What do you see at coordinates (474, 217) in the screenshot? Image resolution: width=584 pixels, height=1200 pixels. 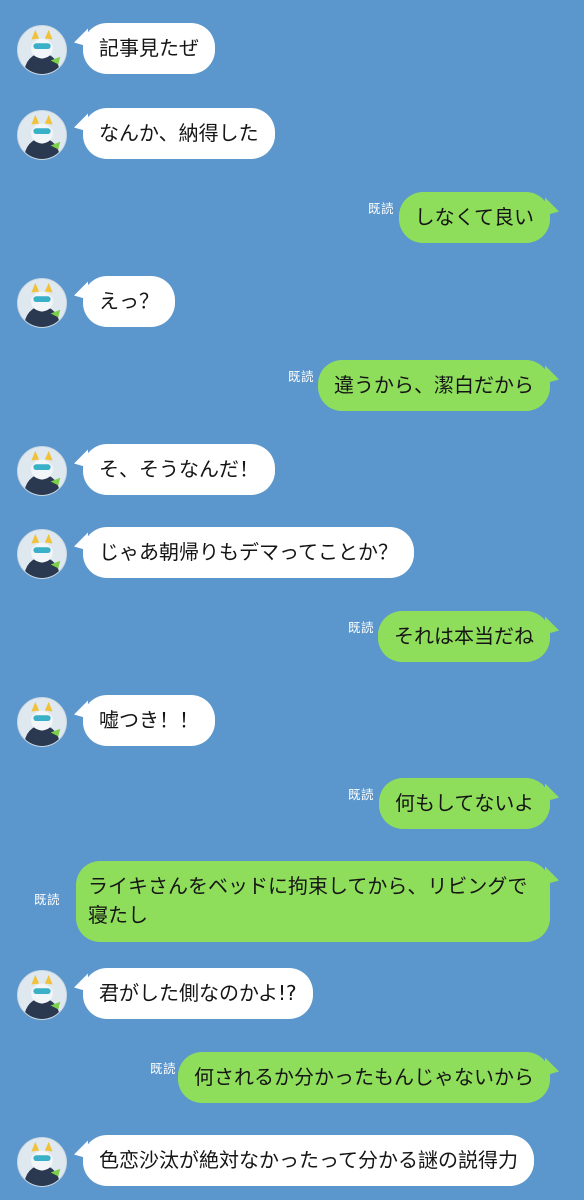 I see `message-bubble-outgoing: しなくて良い` at bounding box center [474, 217].